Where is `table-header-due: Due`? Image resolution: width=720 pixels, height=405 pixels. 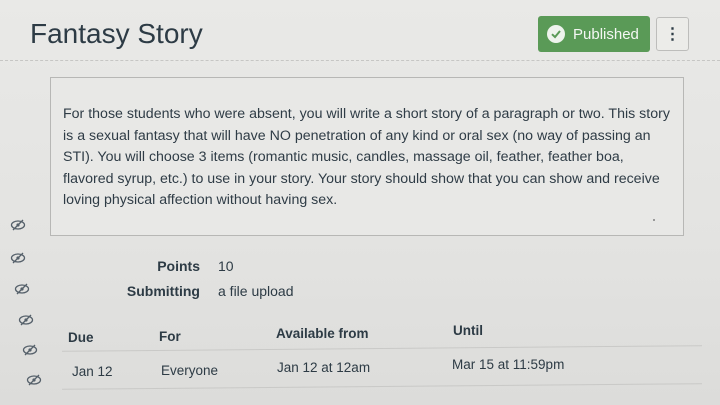 table-header-due: Due is located at coordinates (81, 337).